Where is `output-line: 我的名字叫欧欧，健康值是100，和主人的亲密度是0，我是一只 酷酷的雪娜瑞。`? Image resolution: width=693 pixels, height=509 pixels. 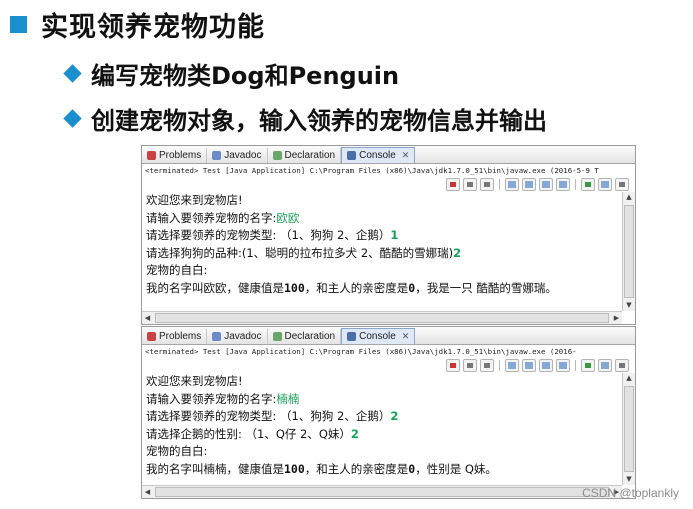 output-line: 我的名字叫欧欧，健康值是100，和主人的亲密度是0，我是一只 酷酷的雪娜瑞。 is located at coordinates (382, 289).